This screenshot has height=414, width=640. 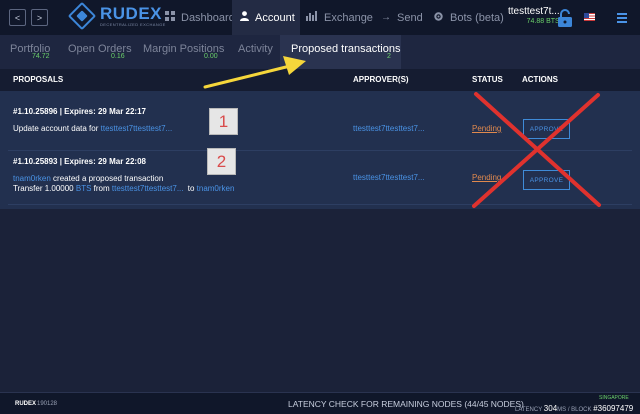 What do you see at coordinates (108, 178) in the screenshot?
I see `creator-text: created a proposed transaction` at bounding box center [108, 178].